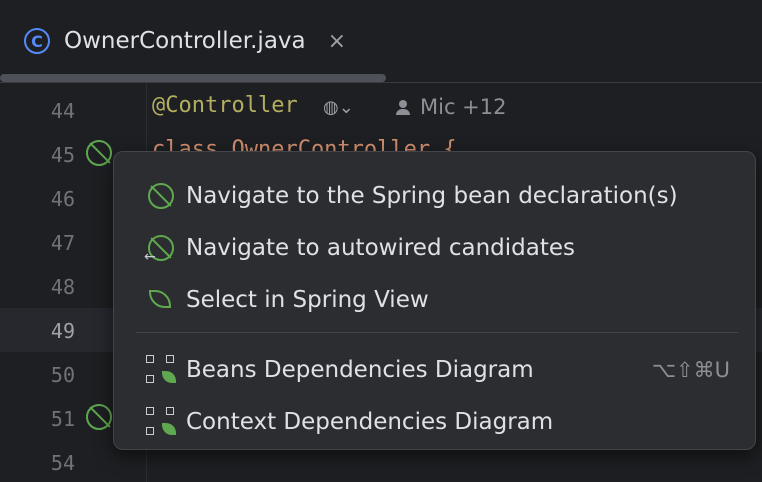  Describe the element at coordinates (345, 107) in the screenshot. I see `globe-icon: ◍⌄` at that location.